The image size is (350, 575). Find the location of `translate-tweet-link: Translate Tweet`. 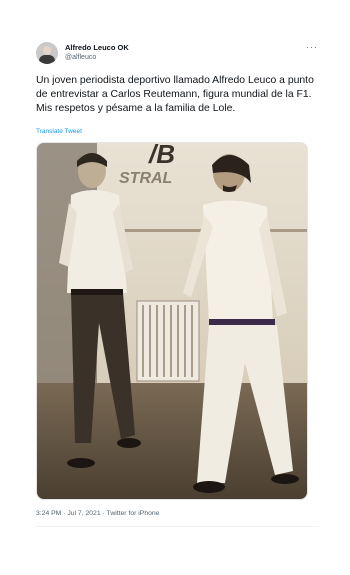

translate-tweet-link: Translate Tweet is located at coordinates (59, 131).